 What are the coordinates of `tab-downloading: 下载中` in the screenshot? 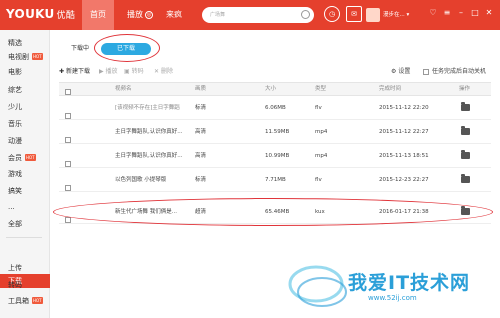 It's located at (80, 49).